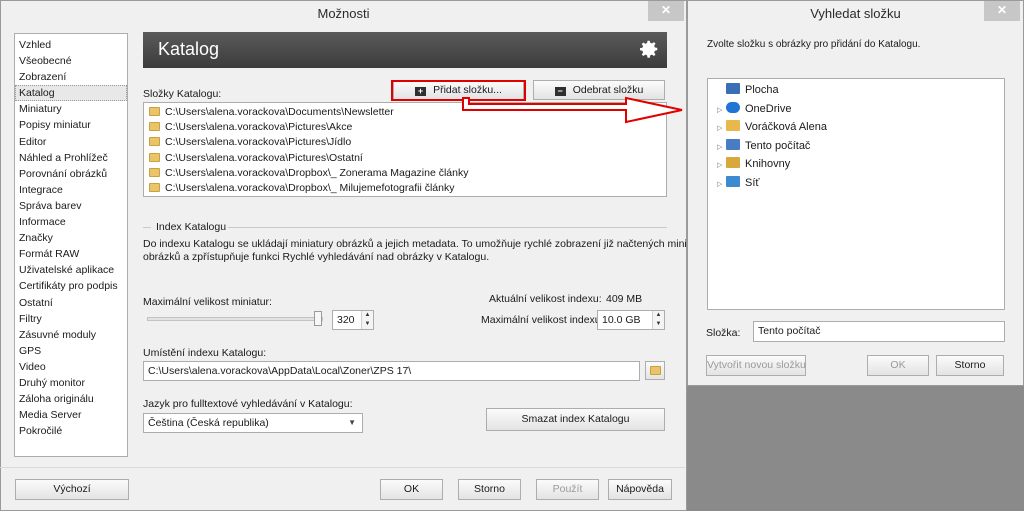 The image size is (1024, 511). What do you see at coordinates (207, 302) in the screenshot?
I see `max-thumb-label: Maximální velikost miniatur:` at bounding box center [207, 302].